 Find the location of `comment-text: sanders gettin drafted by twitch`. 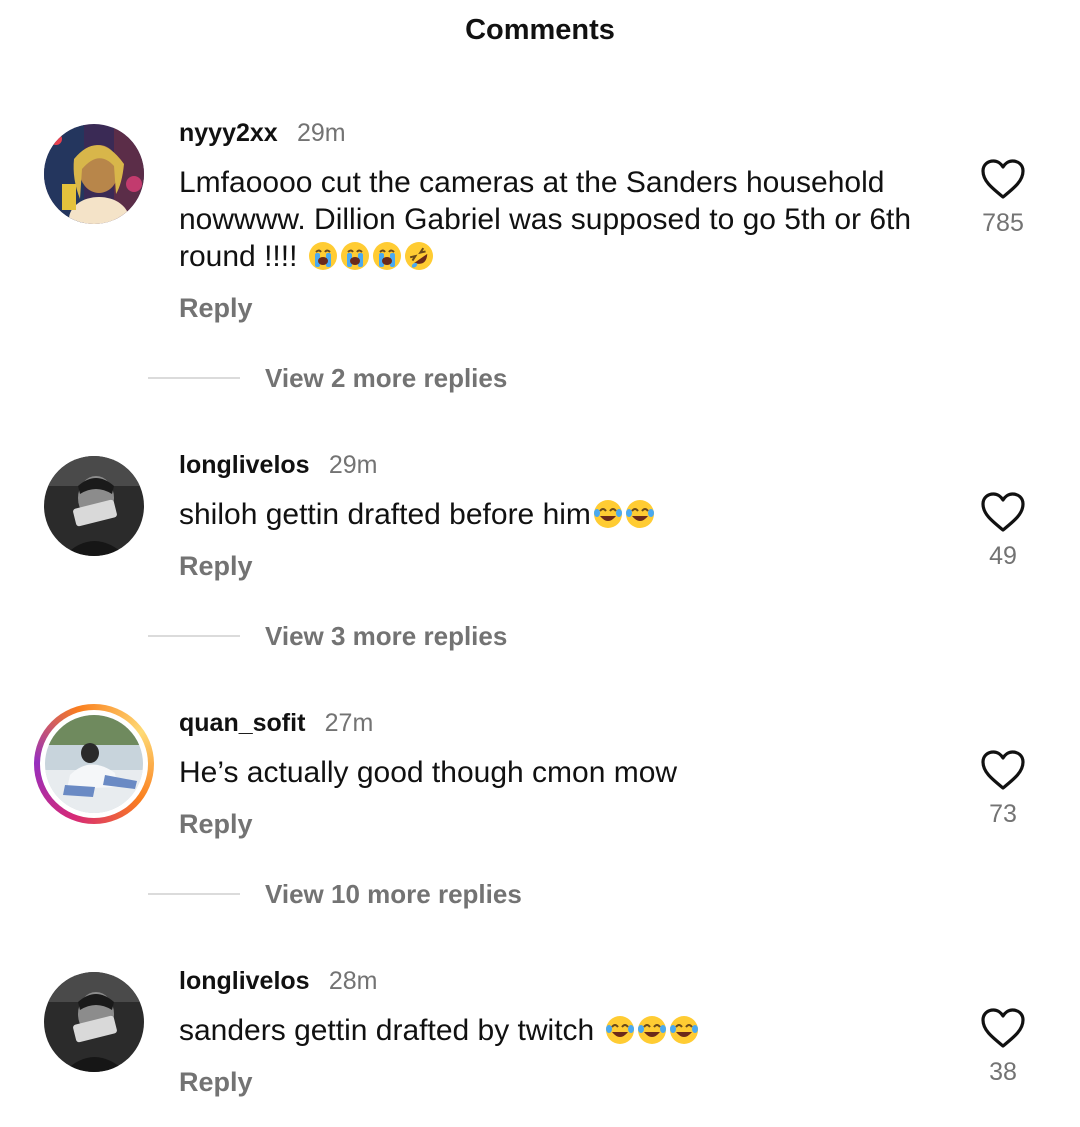

comment-text: sanders gettin drafted by twitch is located at coordinates (391, 1030).